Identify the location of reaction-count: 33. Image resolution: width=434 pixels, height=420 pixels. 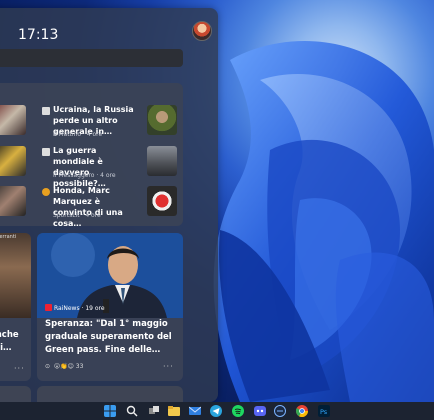
(79, 366).